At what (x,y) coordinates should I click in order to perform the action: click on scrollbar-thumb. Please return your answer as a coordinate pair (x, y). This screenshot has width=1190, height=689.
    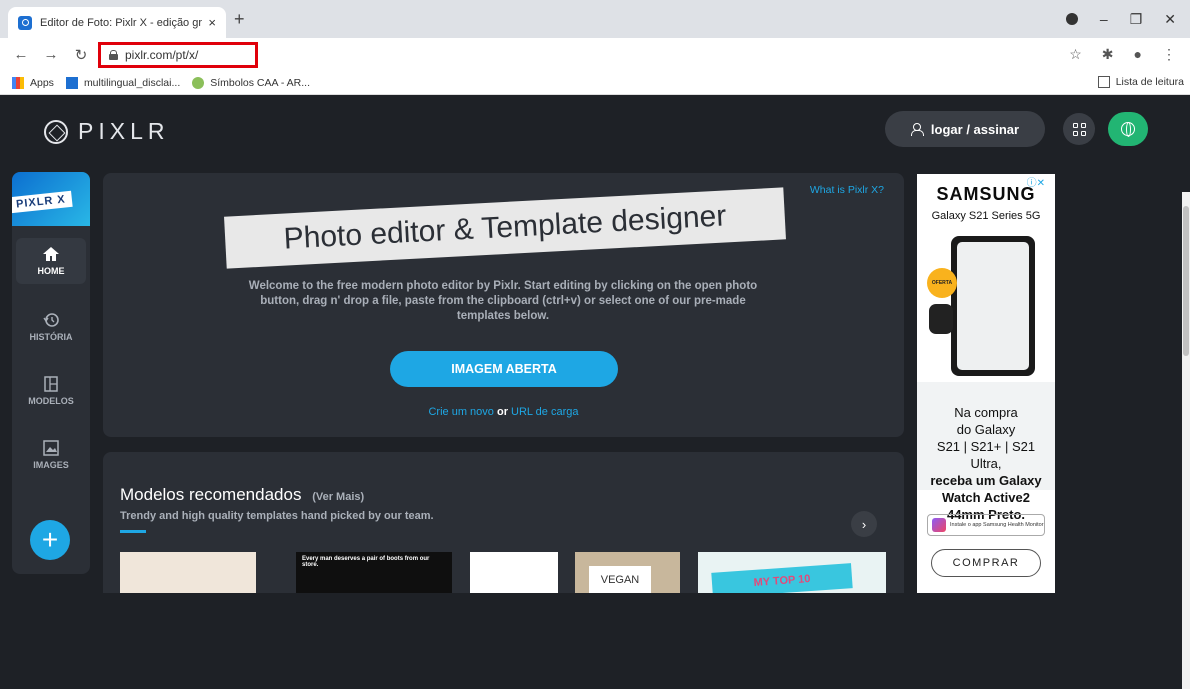
    Looking at the image, I should click on (1186, 281).